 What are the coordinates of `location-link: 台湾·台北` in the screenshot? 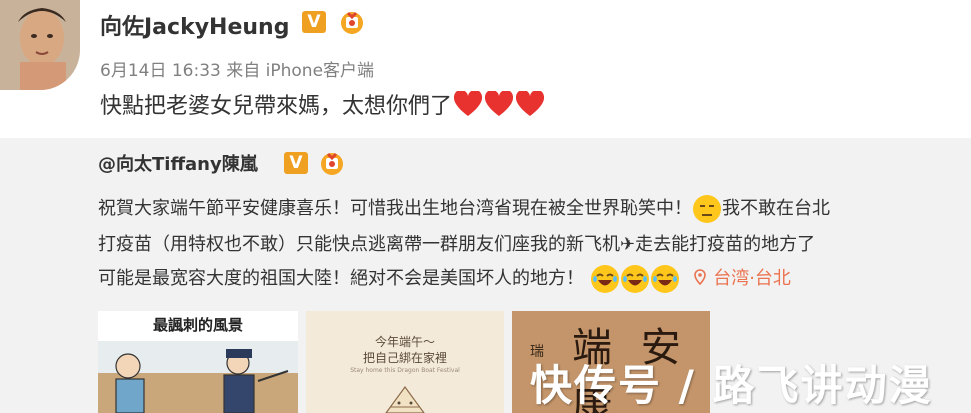 It's located at (738, 278).